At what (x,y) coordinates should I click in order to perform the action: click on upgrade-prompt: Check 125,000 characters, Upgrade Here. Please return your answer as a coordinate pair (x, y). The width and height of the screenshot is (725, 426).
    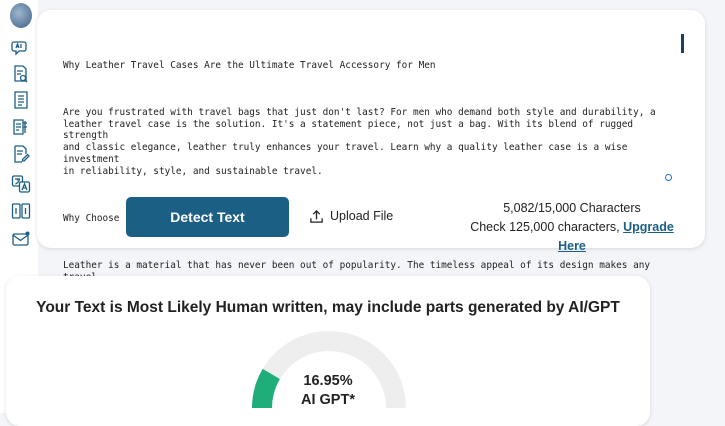
    Looking at the image, I should click on (572, 237).